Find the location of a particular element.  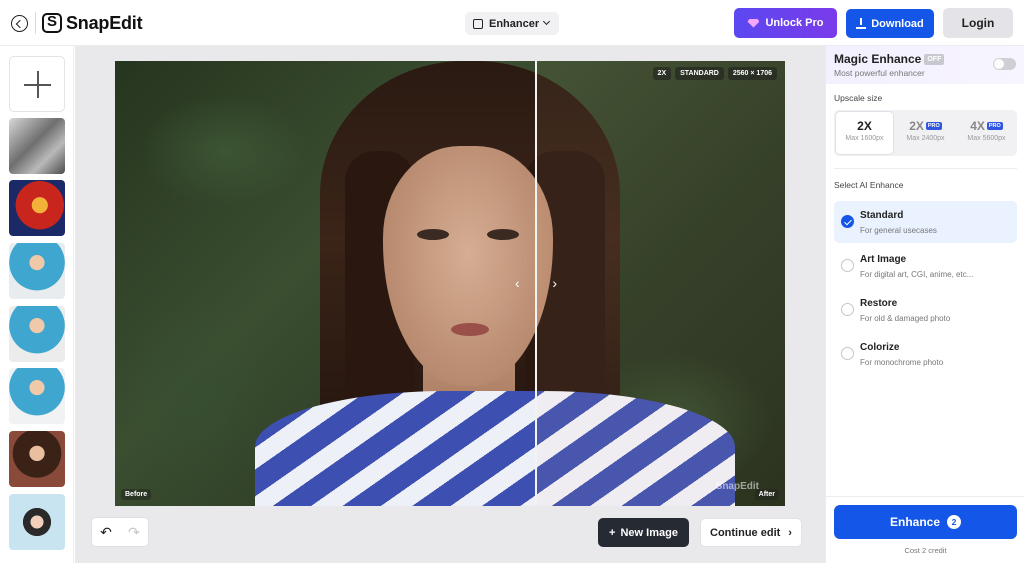

portrait-lips is located at coordinates (470, 329).